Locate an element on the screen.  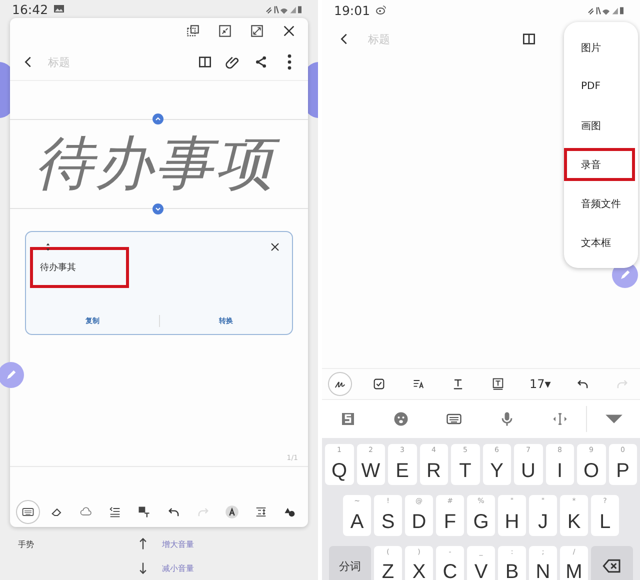
keyboard-icon is located at coordinates (28, 512).